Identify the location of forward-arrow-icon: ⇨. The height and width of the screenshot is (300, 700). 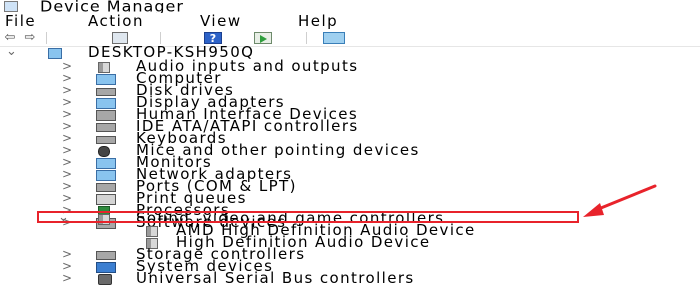
(30, 37).